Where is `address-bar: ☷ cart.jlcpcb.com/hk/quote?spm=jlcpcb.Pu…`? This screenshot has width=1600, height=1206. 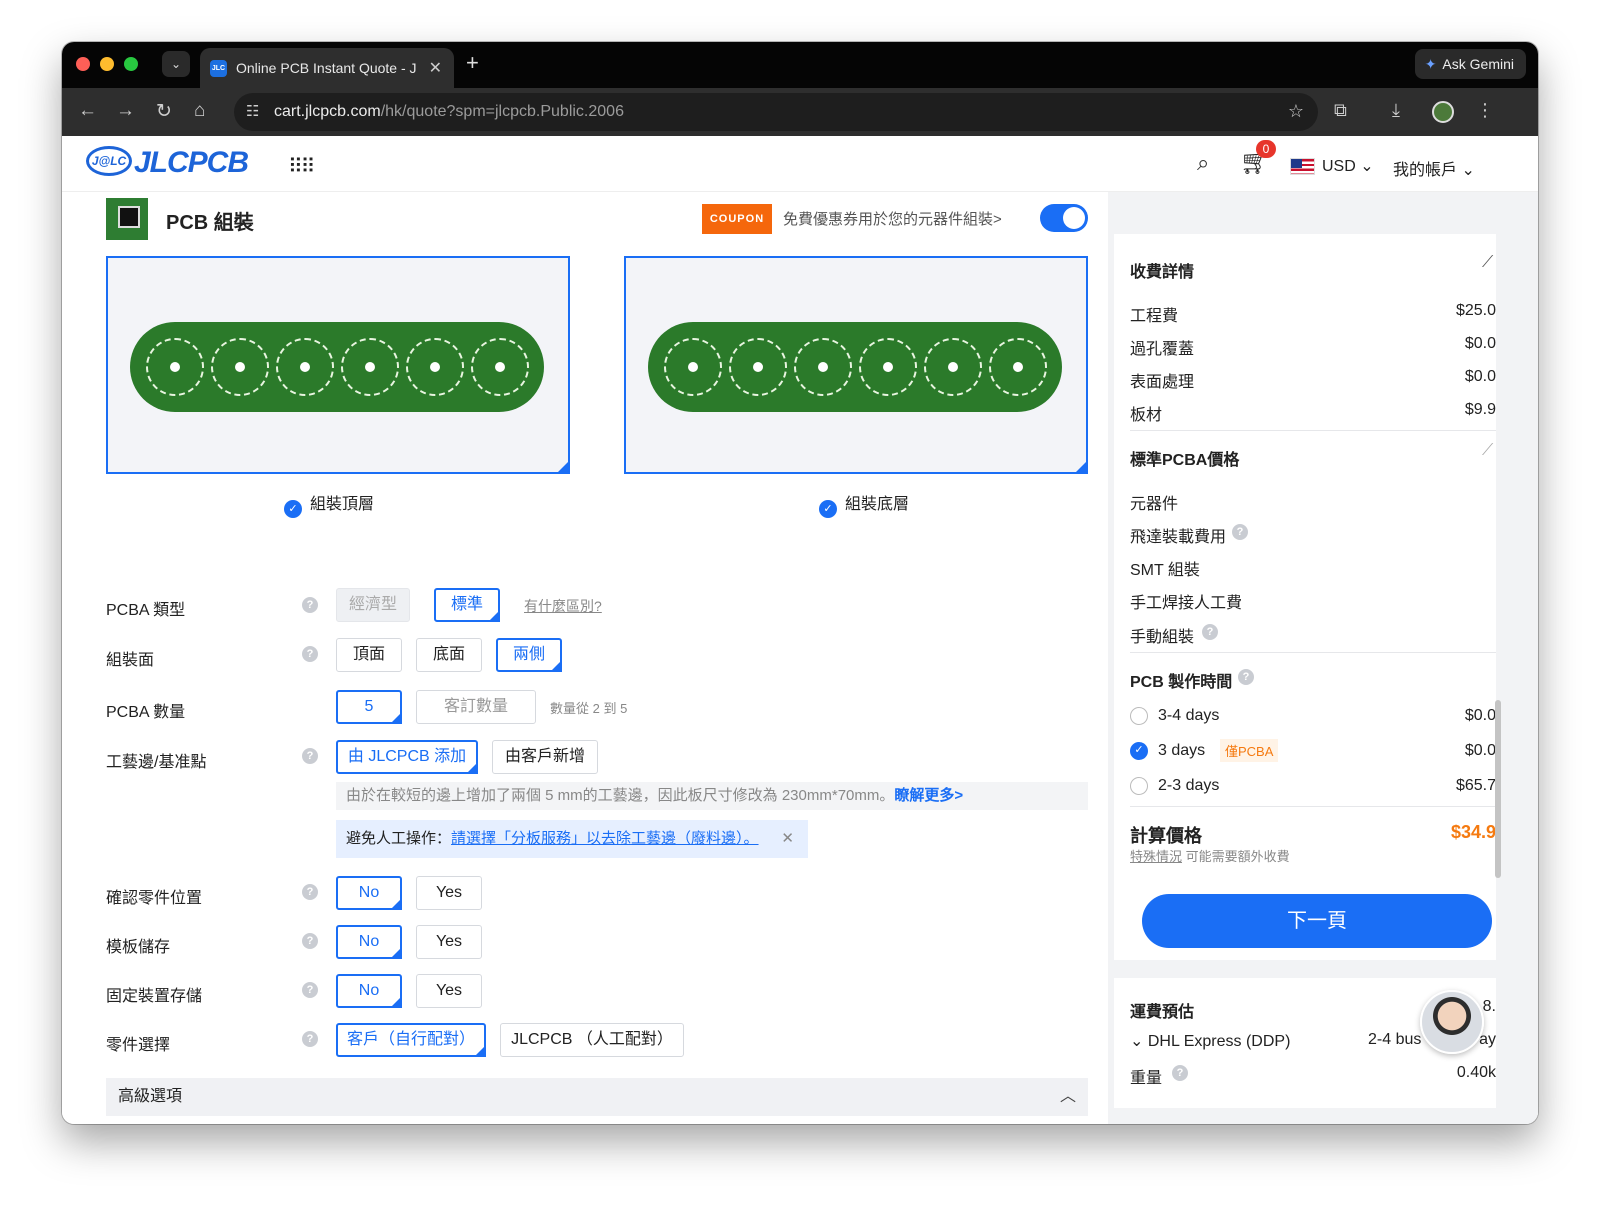 address-bar: ☷ cart.jlcpcb.com/hk/quote?spm=jlcpcb.Pu… is located at coordinates (776, 112).